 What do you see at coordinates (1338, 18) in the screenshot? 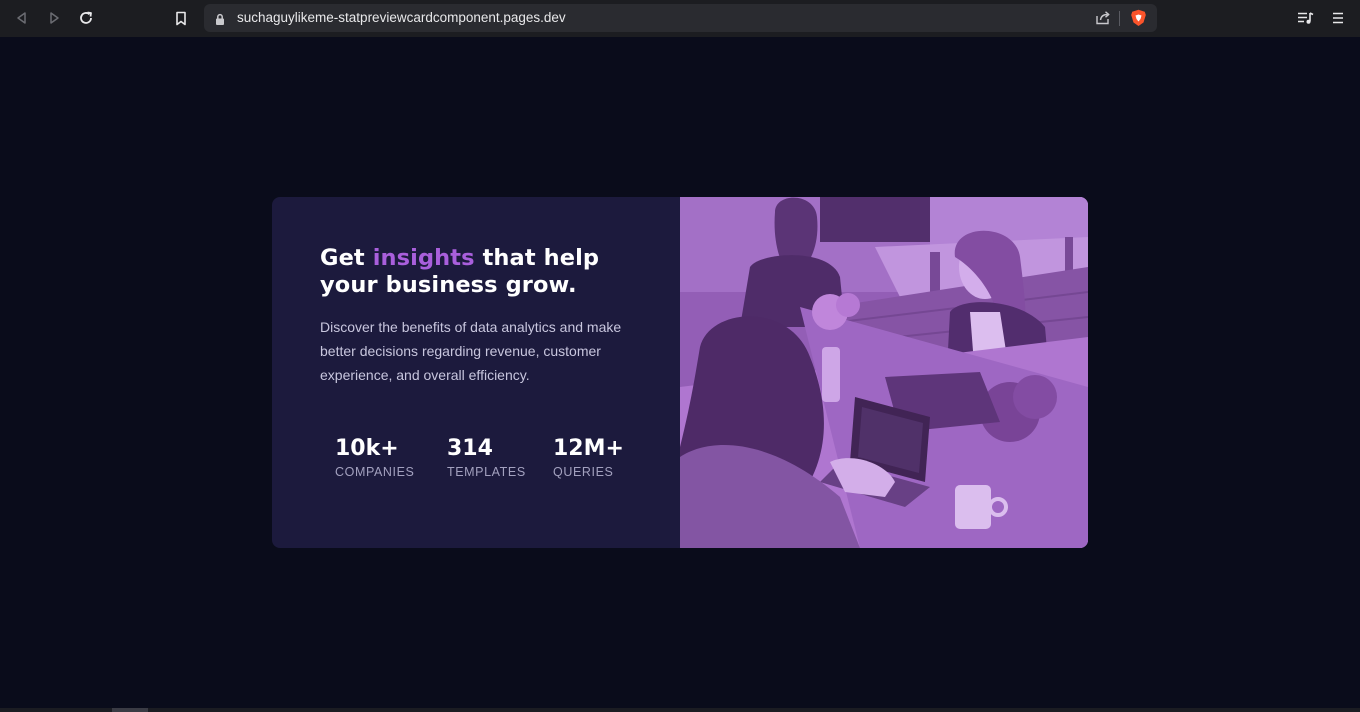
I see `menu-icon` at bounding box center [1338, 18].